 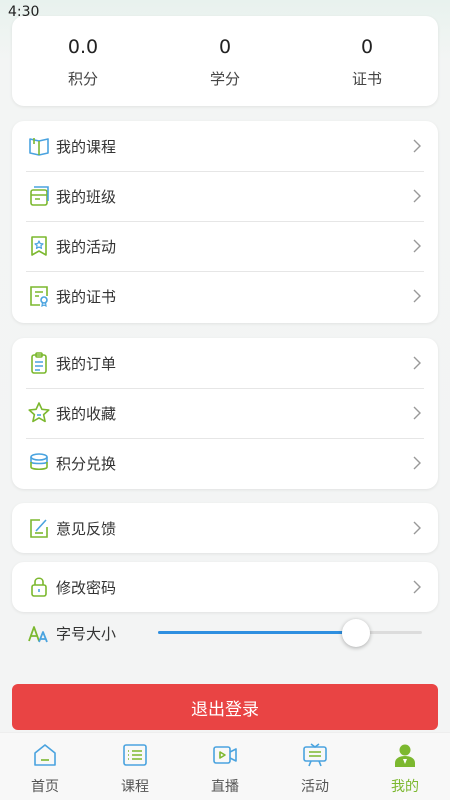 I want to click on tab-label: 直播, so click(x=225, y=787).